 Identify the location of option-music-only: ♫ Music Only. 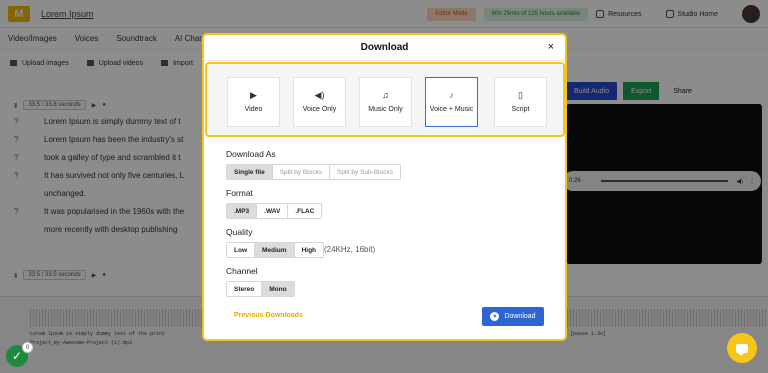
(385, 102).